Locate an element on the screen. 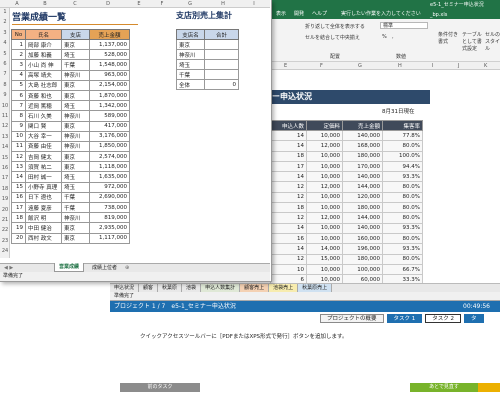  table-cell: 高塚 靖夫 is located at coordinates (43, 75).